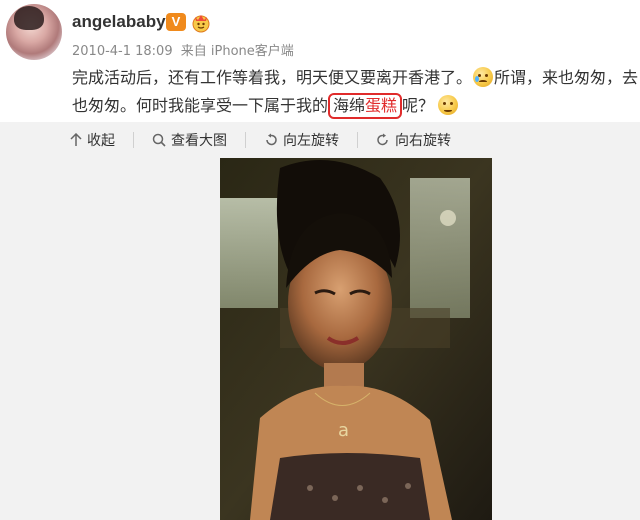 The image size is (640, 520). I want to click on view-large-button: 查看大图, so click(199, 140).